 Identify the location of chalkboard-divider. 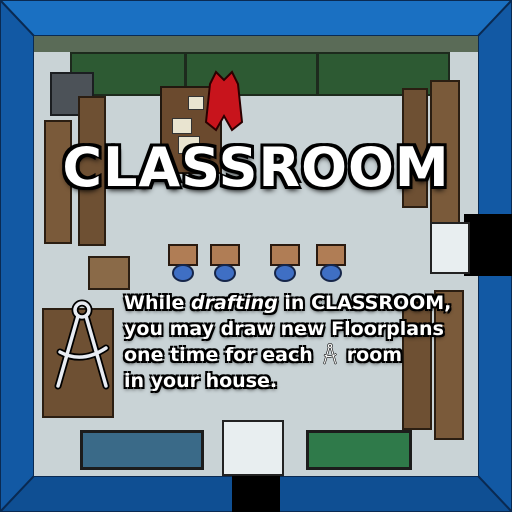
(317, 74).